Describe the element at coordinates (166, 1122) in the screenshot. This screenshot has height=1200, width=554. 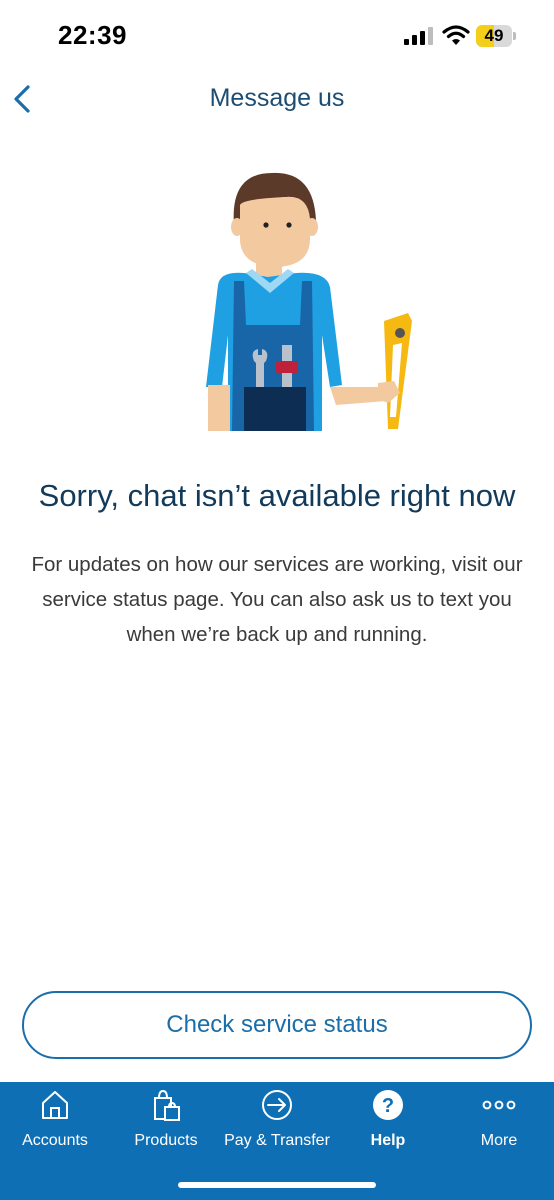
I see `tab-products: Products` at that location.